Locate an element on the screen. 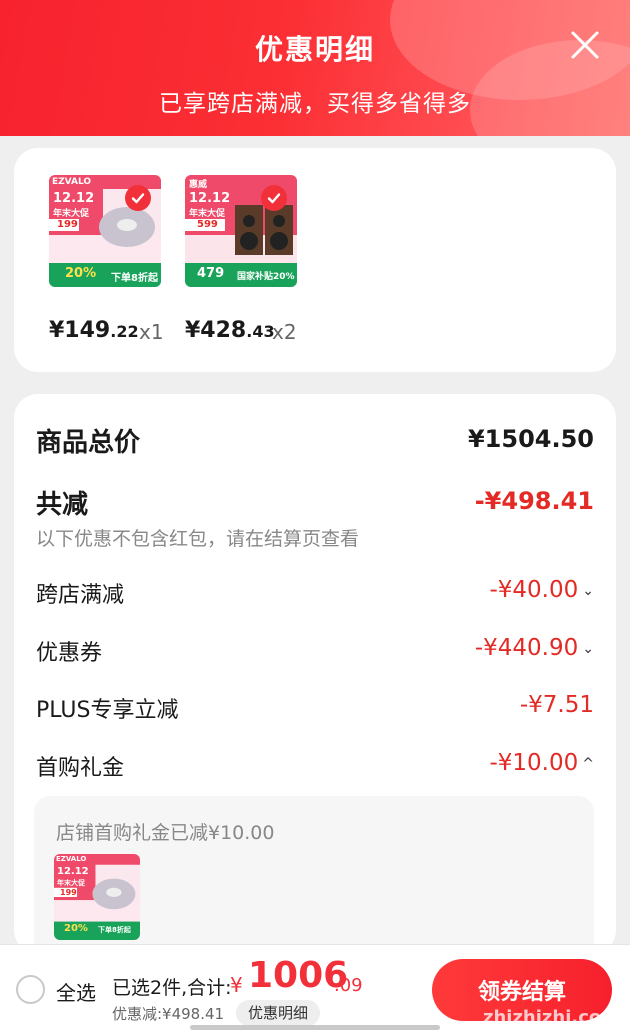 This screenshot has height=1032, width=630. header: 优惠明细 已享跨店满减，买得多省得多 is located at coordinates (315, 68).